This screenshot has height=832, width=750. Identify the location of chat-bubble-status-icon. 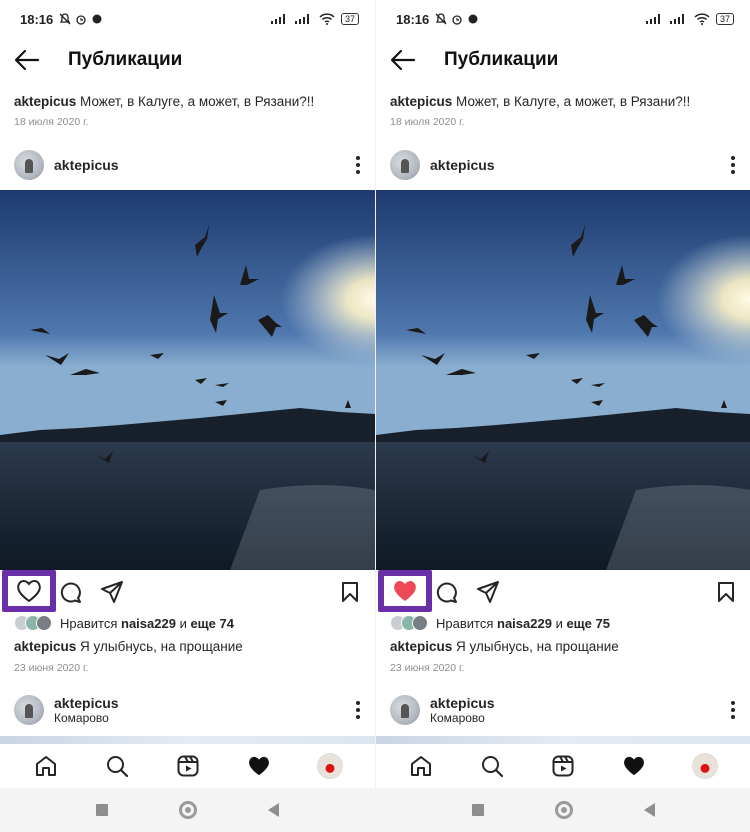
(97, 19).